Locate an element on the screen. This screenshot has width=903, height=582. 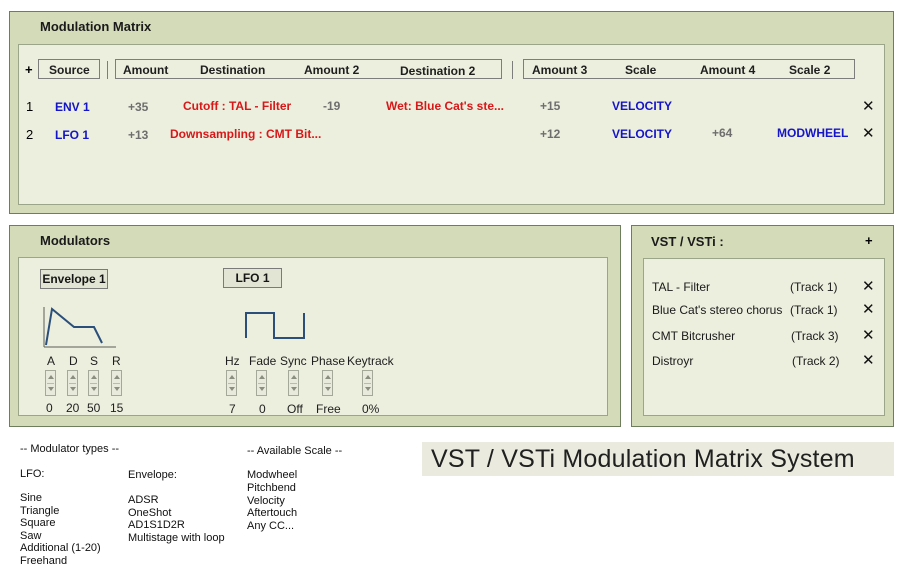
scale-item: Modwheel is located at coordinates (272, 475).